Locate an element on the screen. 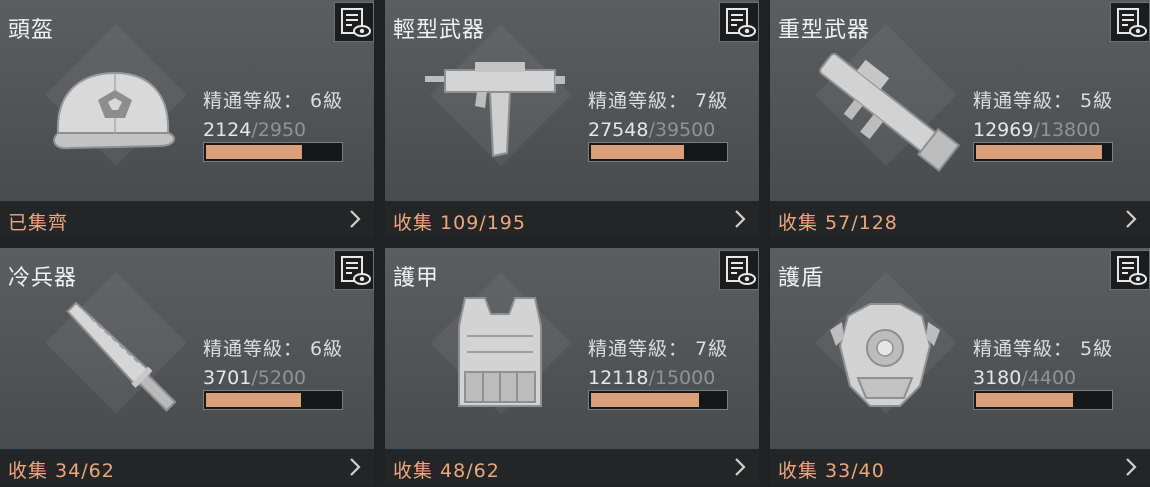 This screenshot has width=1150, height=487. helmet-cap-icon is located at coordinates (114, 110).